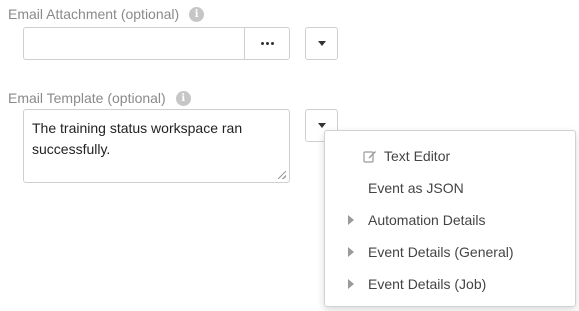 This screenshot has width=579, height=311. I want to click on browse-button, so click(267, 43).